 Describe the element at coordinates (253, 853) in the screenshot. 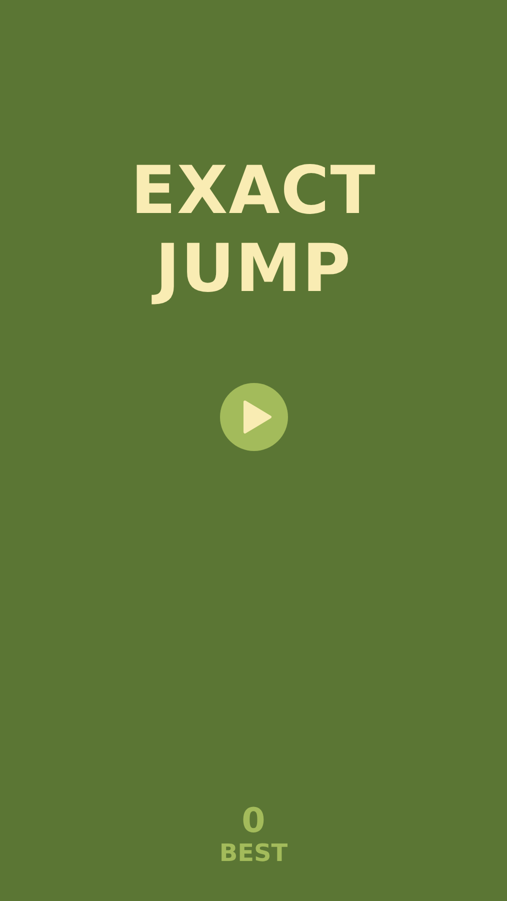

I see `best-label: BEST` at that location.